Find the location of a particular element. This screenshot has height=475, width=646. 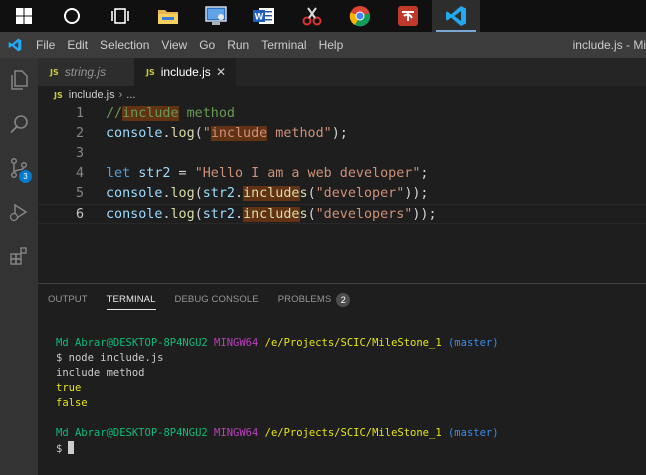

source-control-badge: 3 is located at coordinates (25, 176).